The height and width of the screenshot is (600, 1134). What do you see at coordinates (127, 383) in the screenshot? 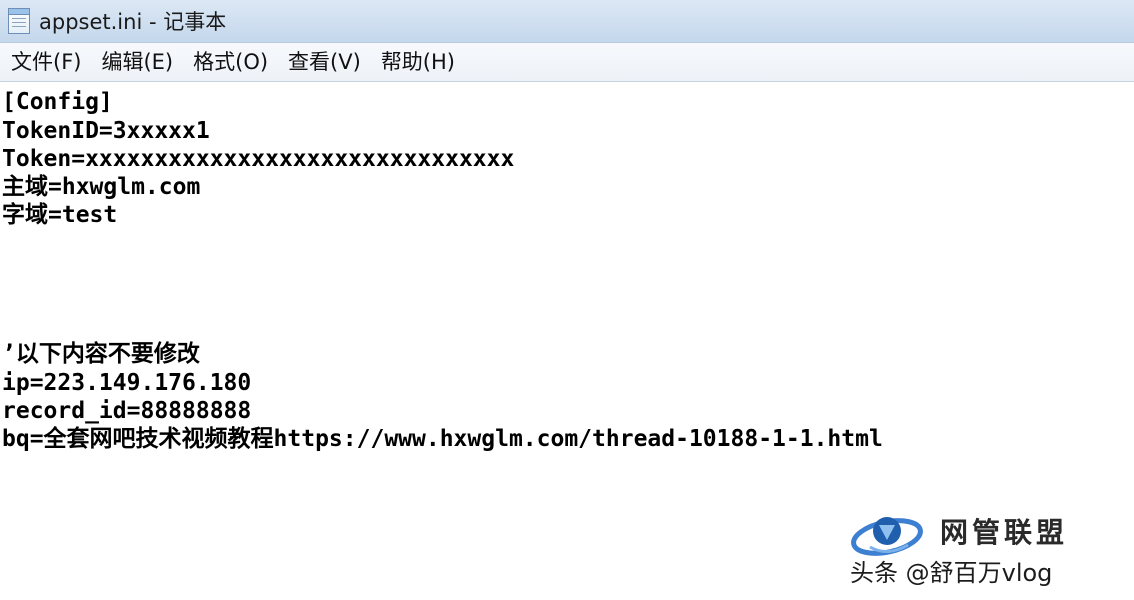
I see `editor-line: ip=223.149.176.180` at bounding box center [127, 383].